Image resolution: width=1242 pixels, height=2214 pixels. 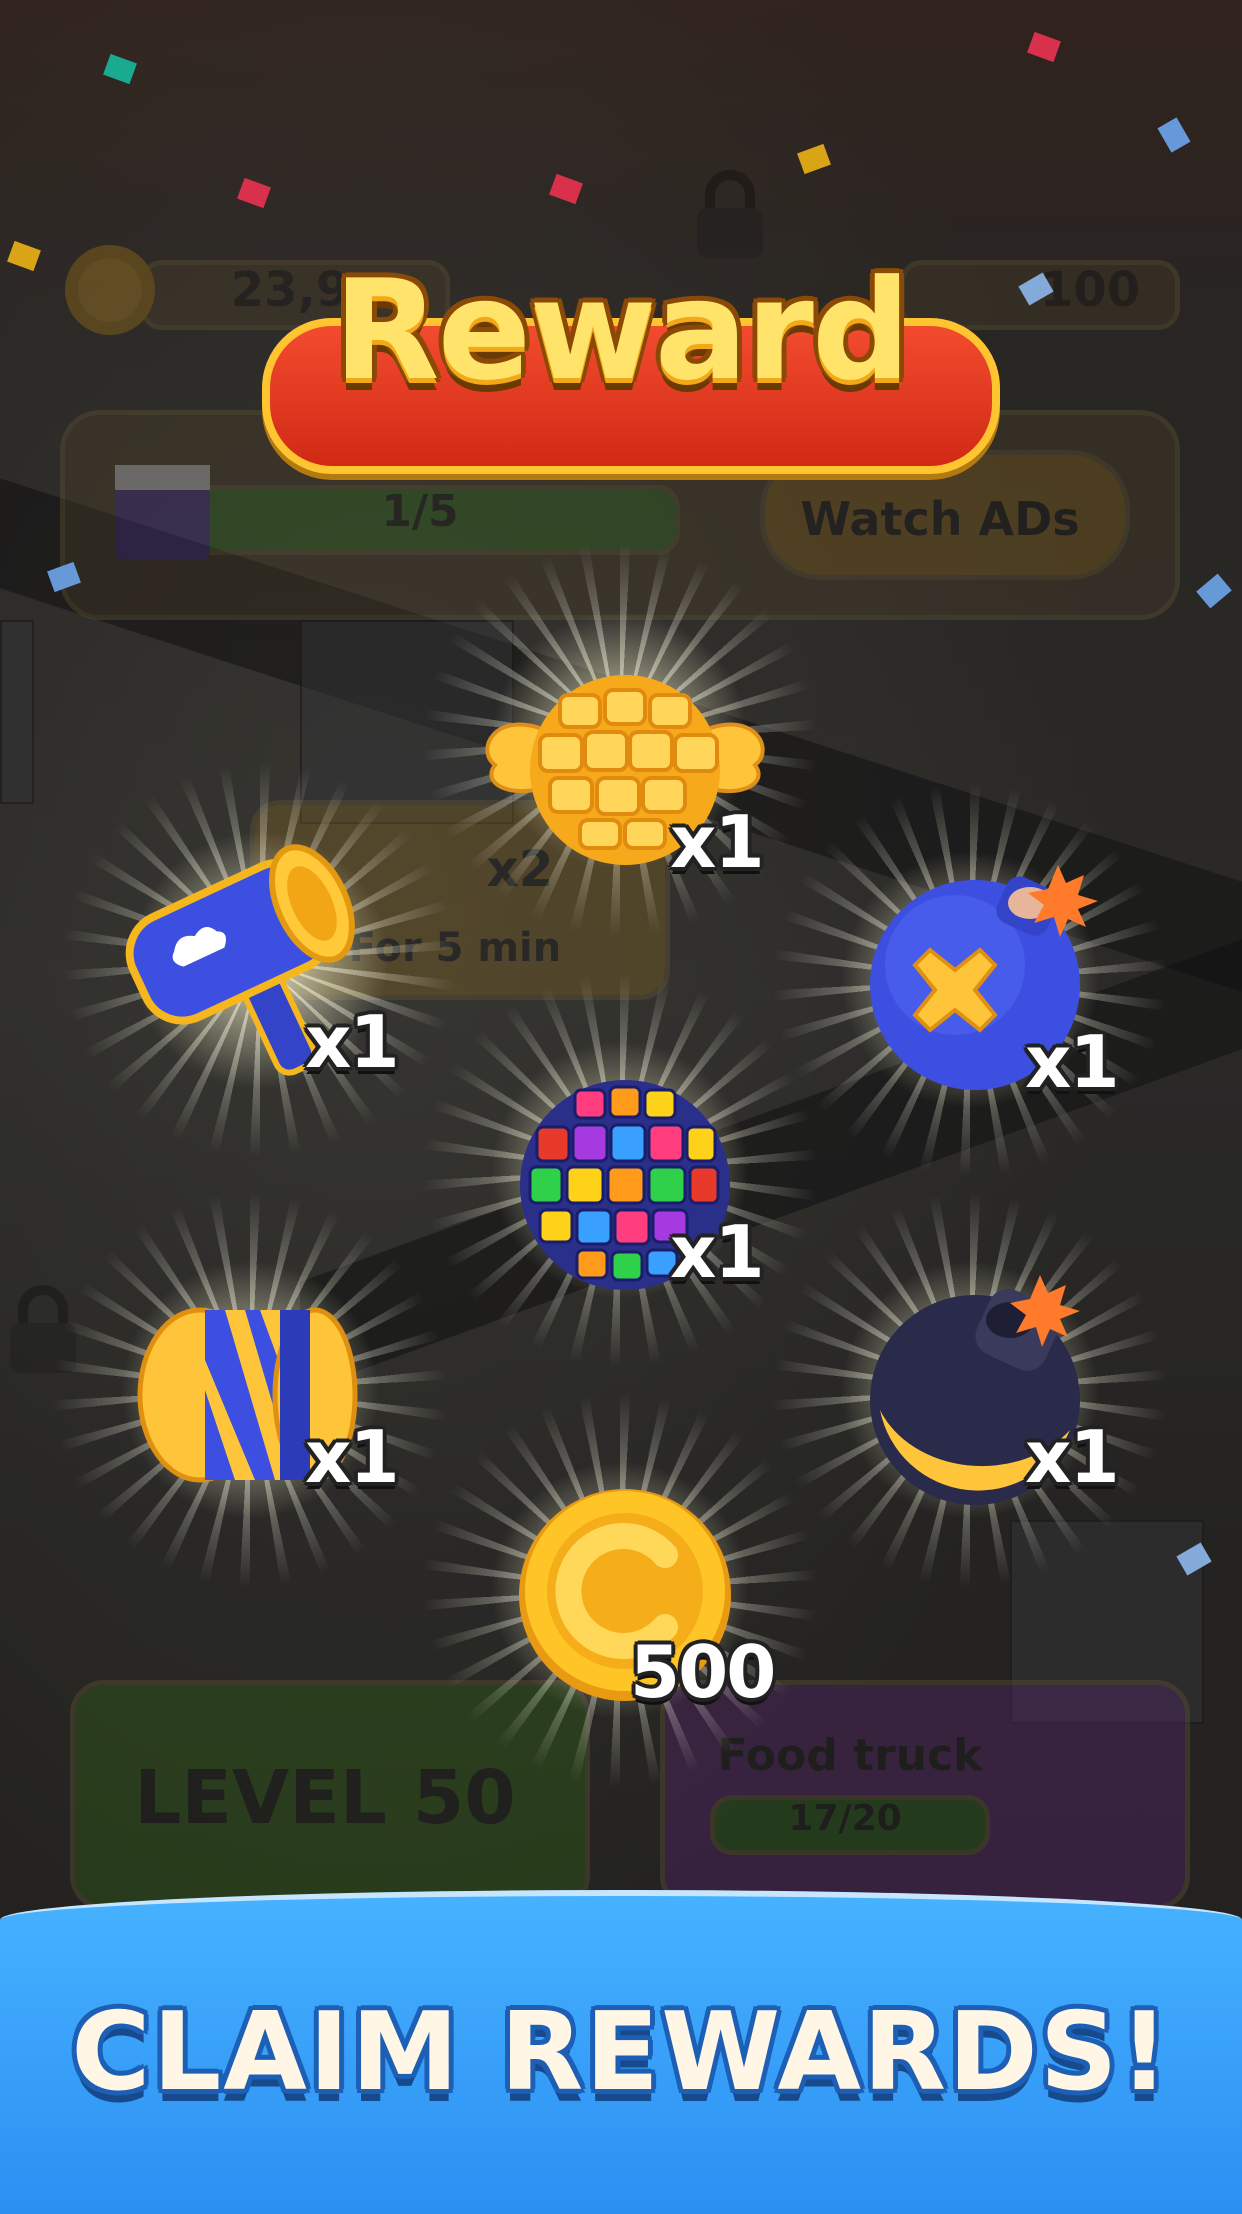 I want to click on reward-quantity: 500, so click(x=703, y=1672).